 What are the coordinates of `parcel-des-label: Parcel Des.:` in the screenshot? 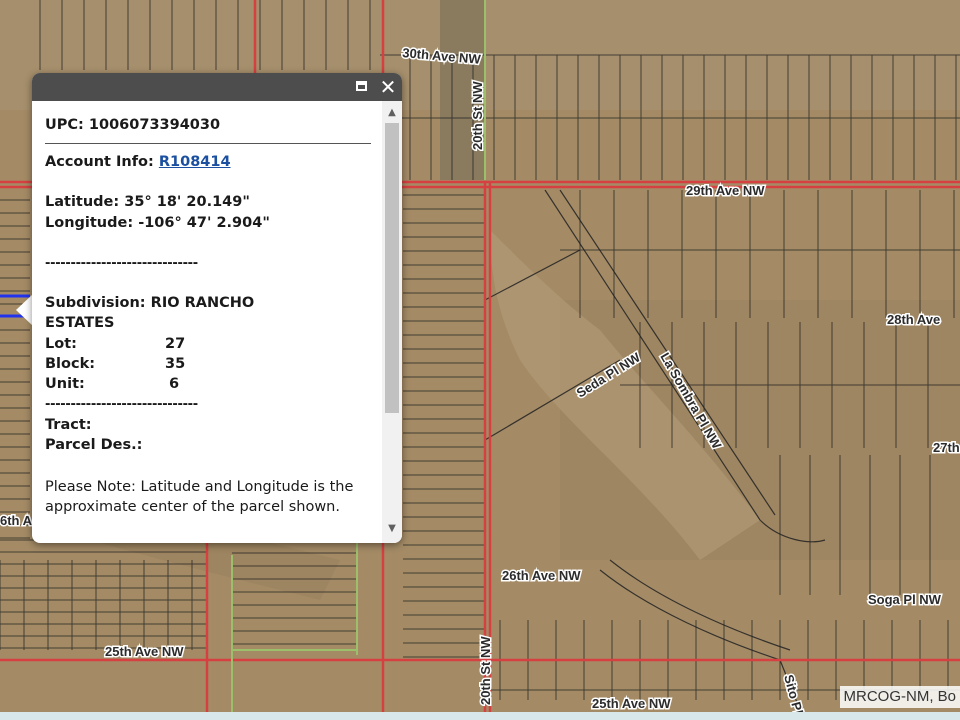 It's located at (94, 445).